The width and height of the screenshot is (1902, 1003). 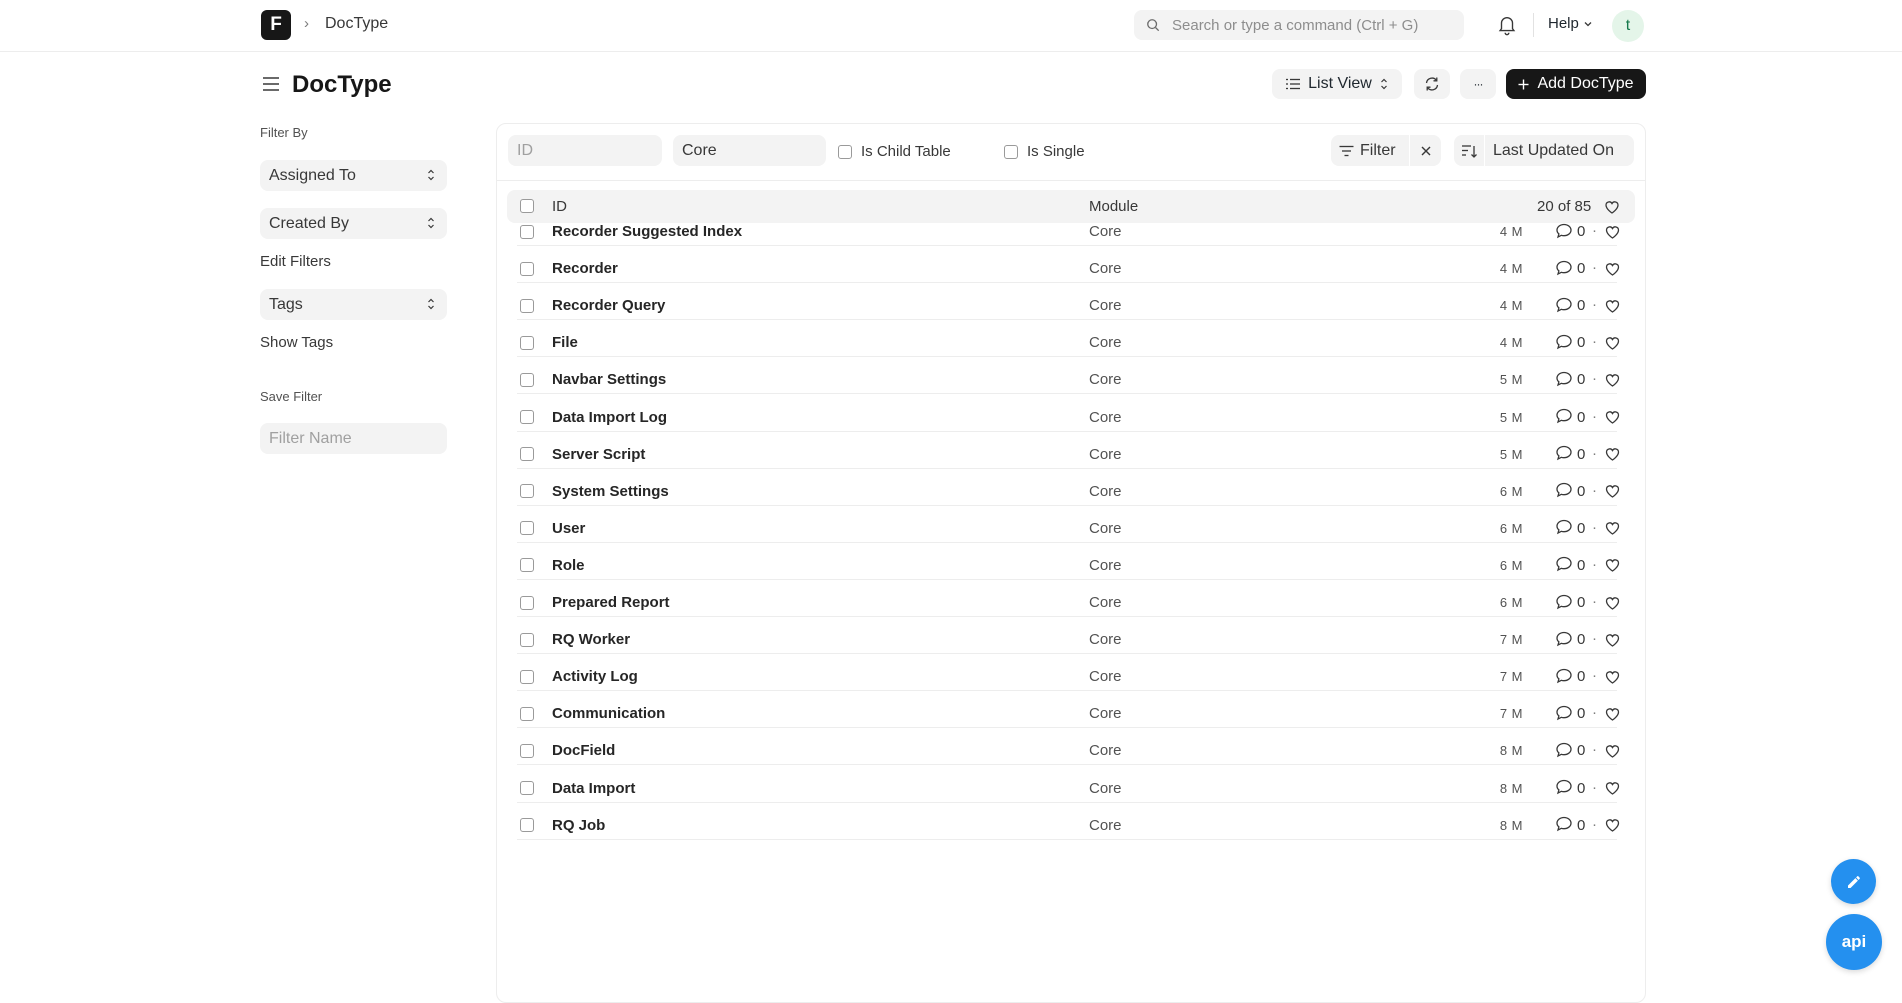 What do you see at coordinates (894, 151) in the screenshot?
I see `is-child-table-checkbox: Is Child Table` at bounding box center [894, 151].